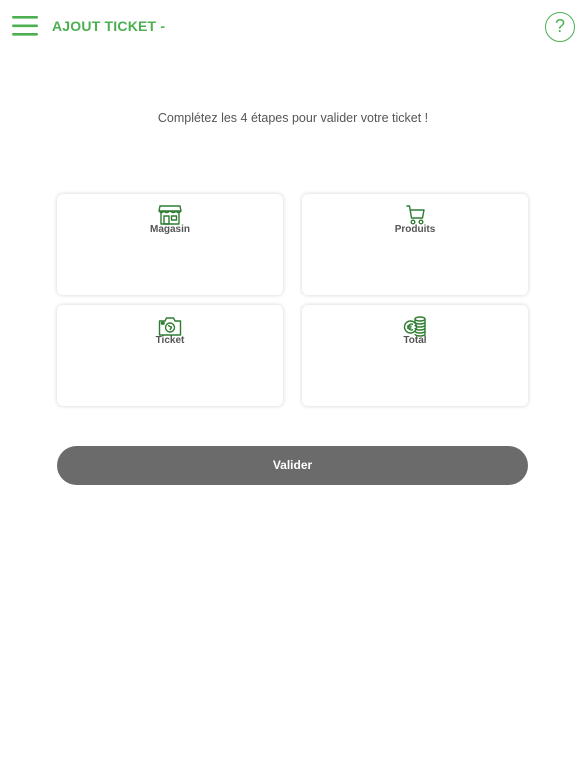 The width and height of the screenshot is (576, 768). What do you see at coordinates (170, 215) in the screenshot?
I see `store-icon` at bounding box center [170, 215].